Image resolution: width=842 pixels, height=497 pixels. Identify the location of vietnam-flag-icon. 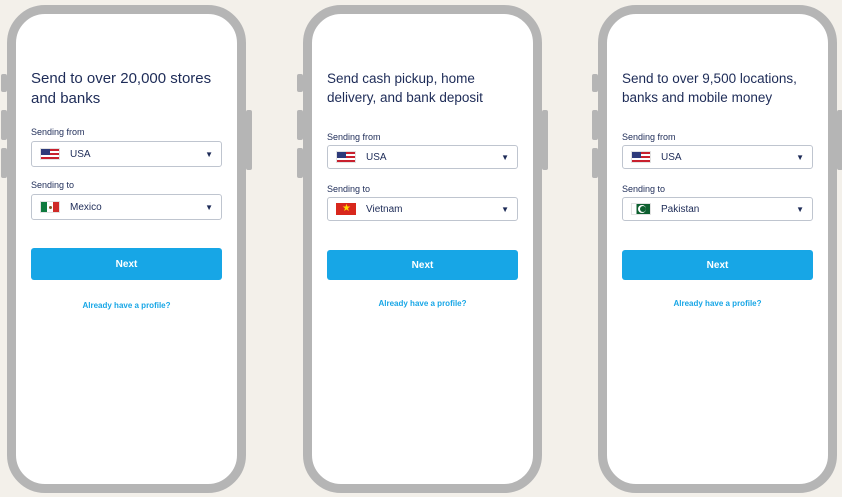
(346, 209).